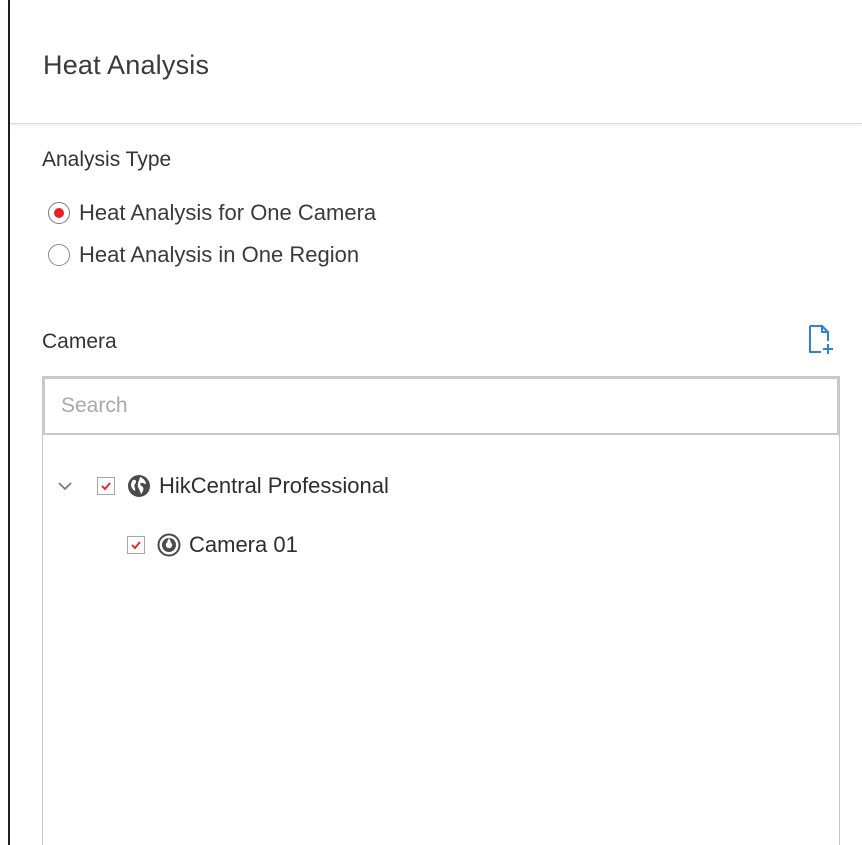 The width and height of the screenshot is (862, 845). Describe the element at coordinates (59, 255) in the screenshot. I see `radio-button-unselected` at that location.